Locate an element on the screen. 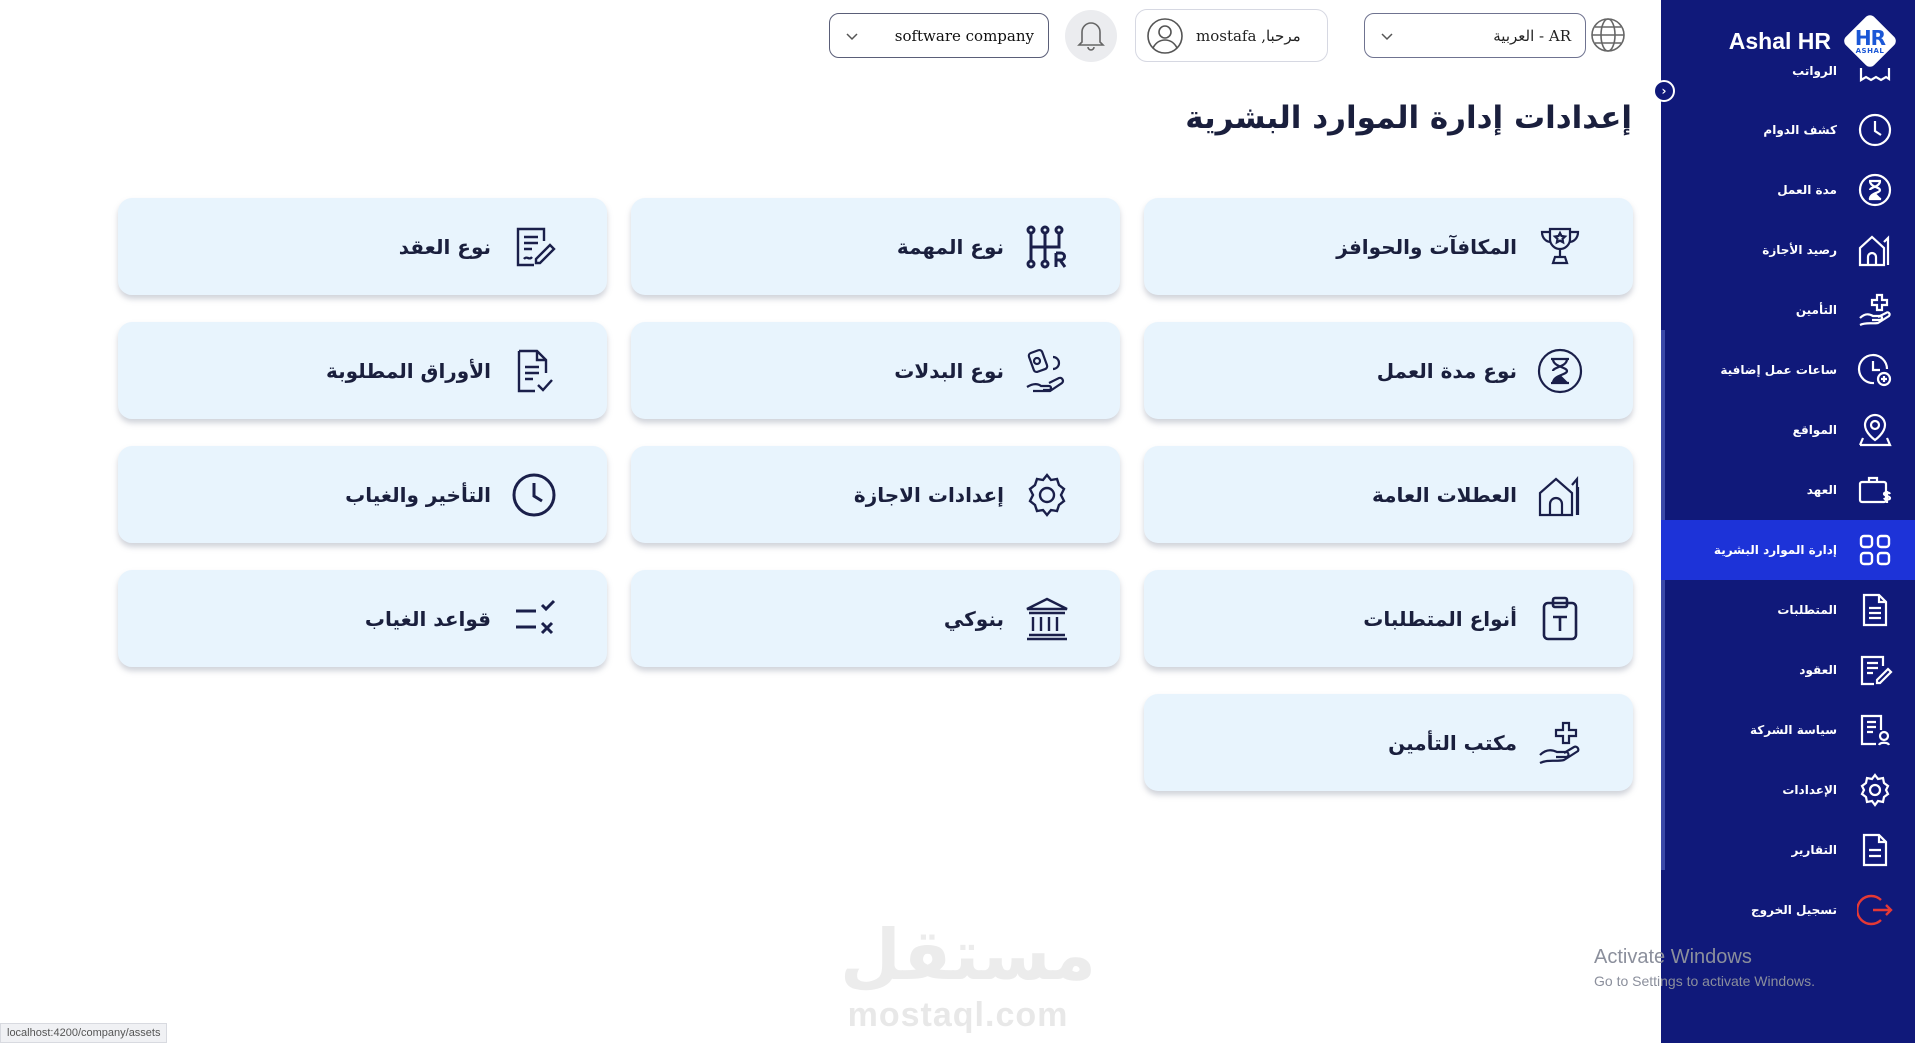 The image size is (1915, 1043). card-absence-rules: قواعد الغياب is located at coordinates (362, 618).